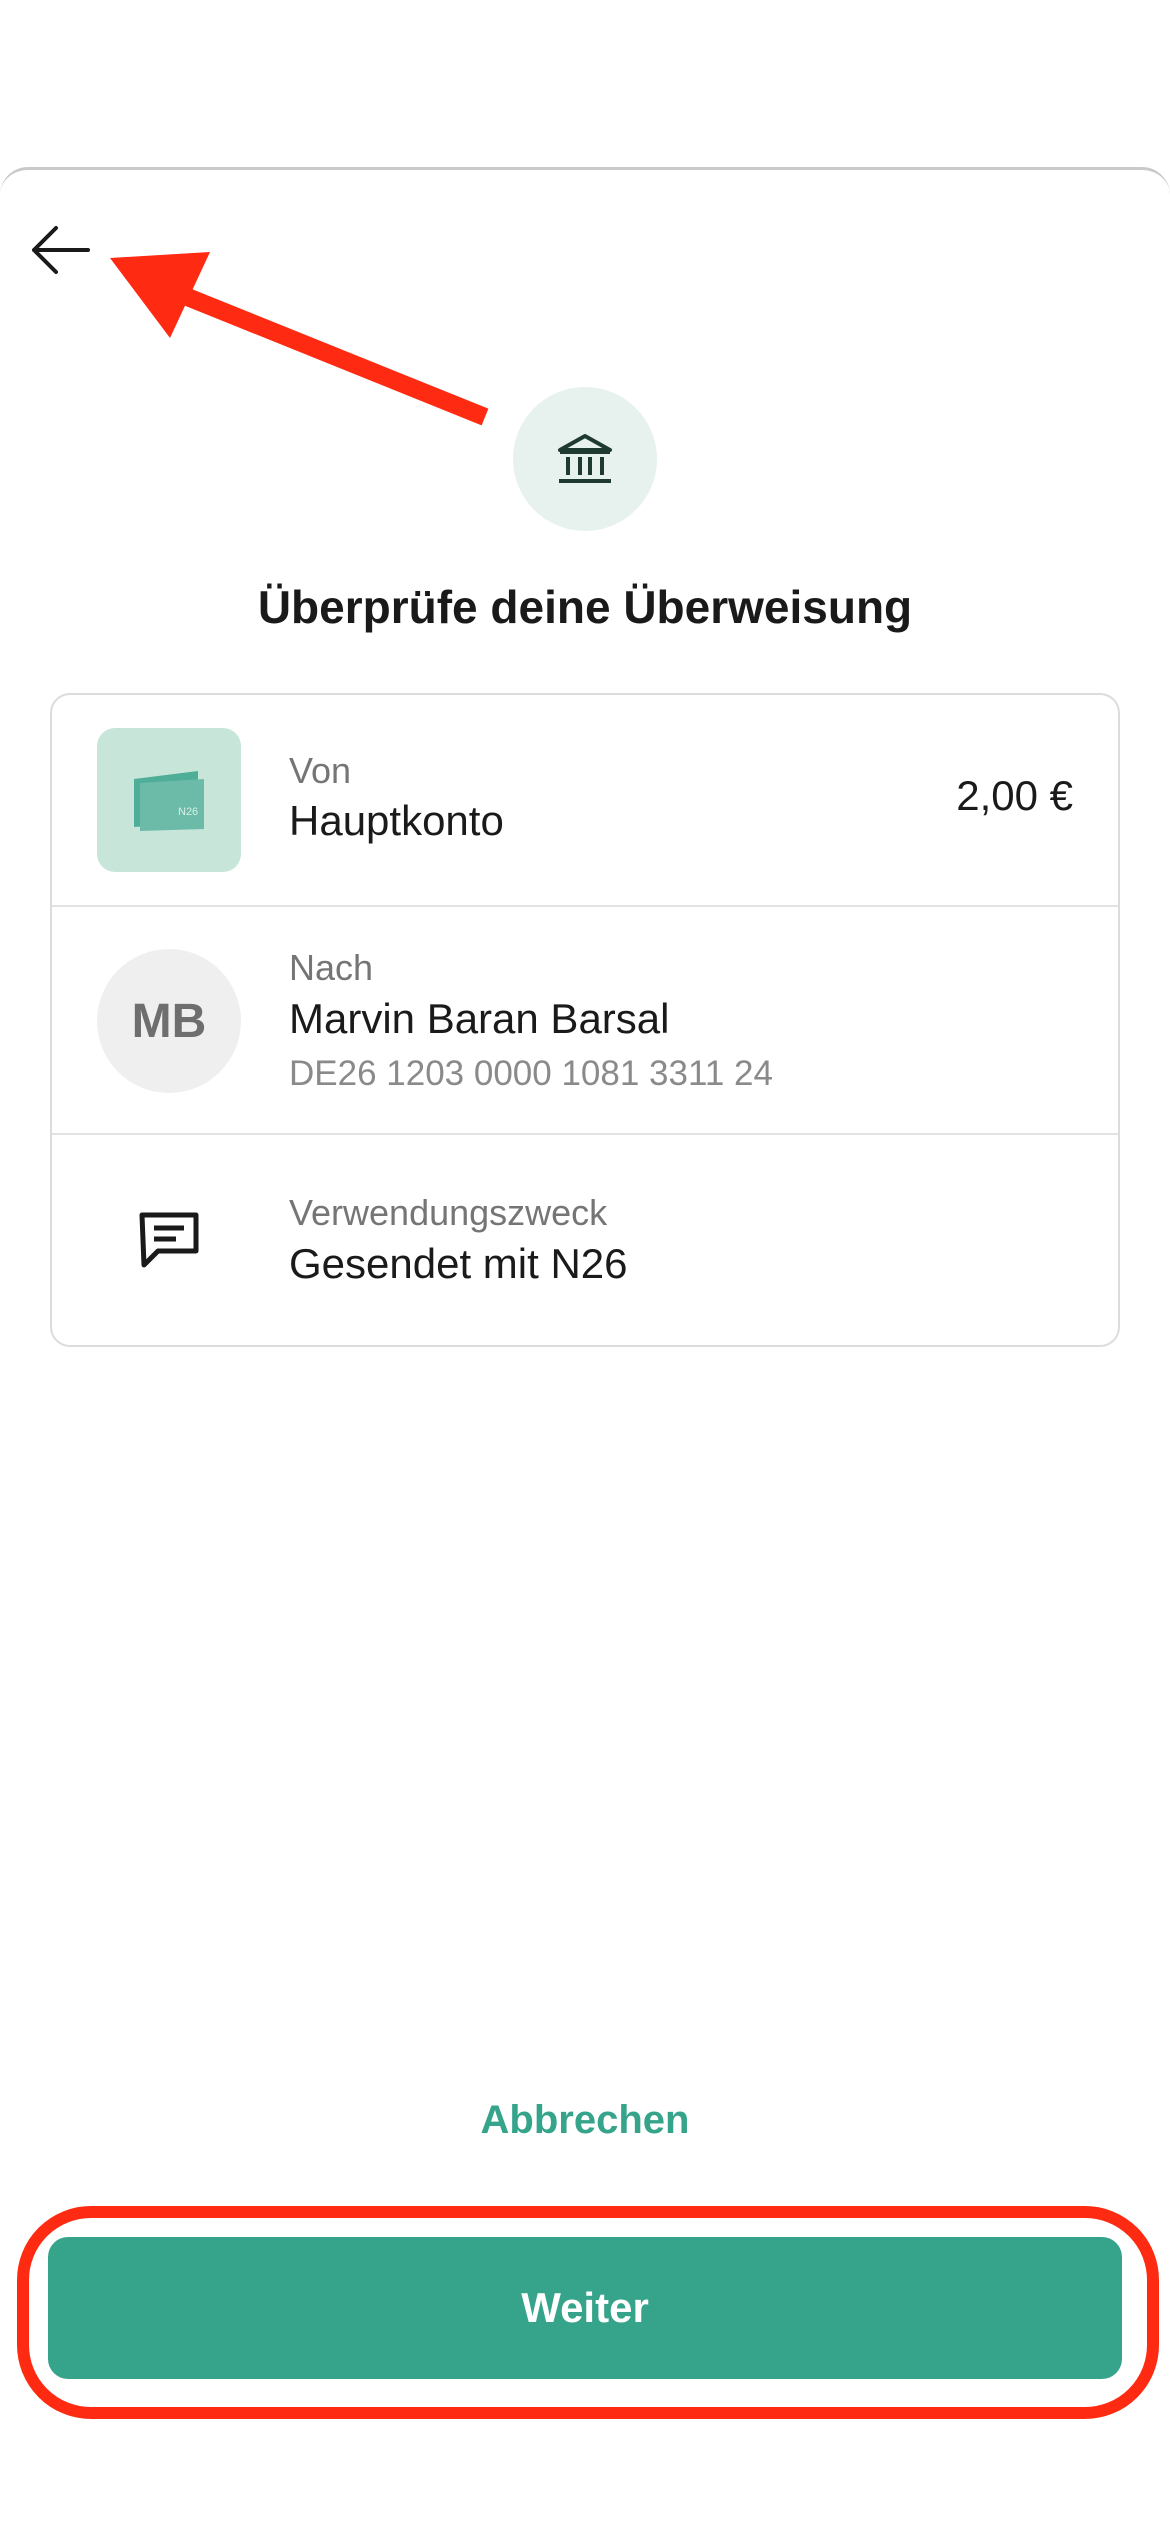  What do you see at coordinates (396, 820) in the screenshot?
I see `from-account-name: Hauptkonto` at bounding box center [396, 820].